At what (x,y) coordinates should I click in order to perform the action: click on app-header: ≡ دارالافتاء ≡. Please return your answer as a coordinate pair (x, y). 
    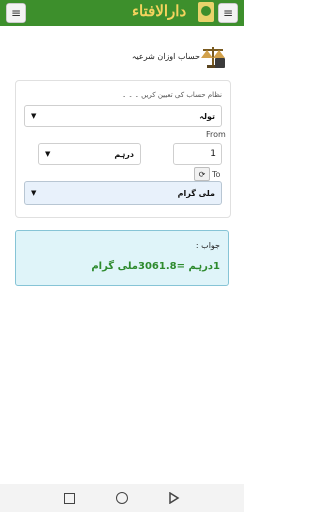
    Looking at the image, I should click on (122, 13).